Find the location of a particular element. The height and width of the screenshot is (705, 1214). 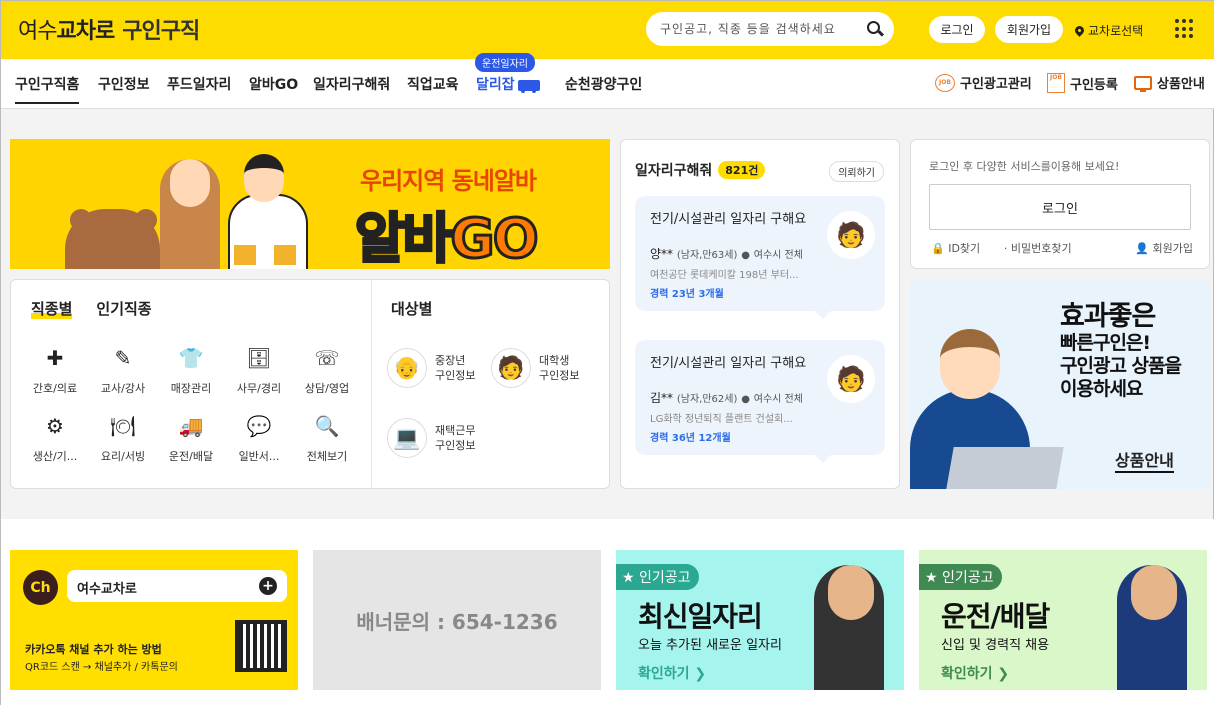

nav-item-education: 직업교육 is located at coordinates (433, 84).